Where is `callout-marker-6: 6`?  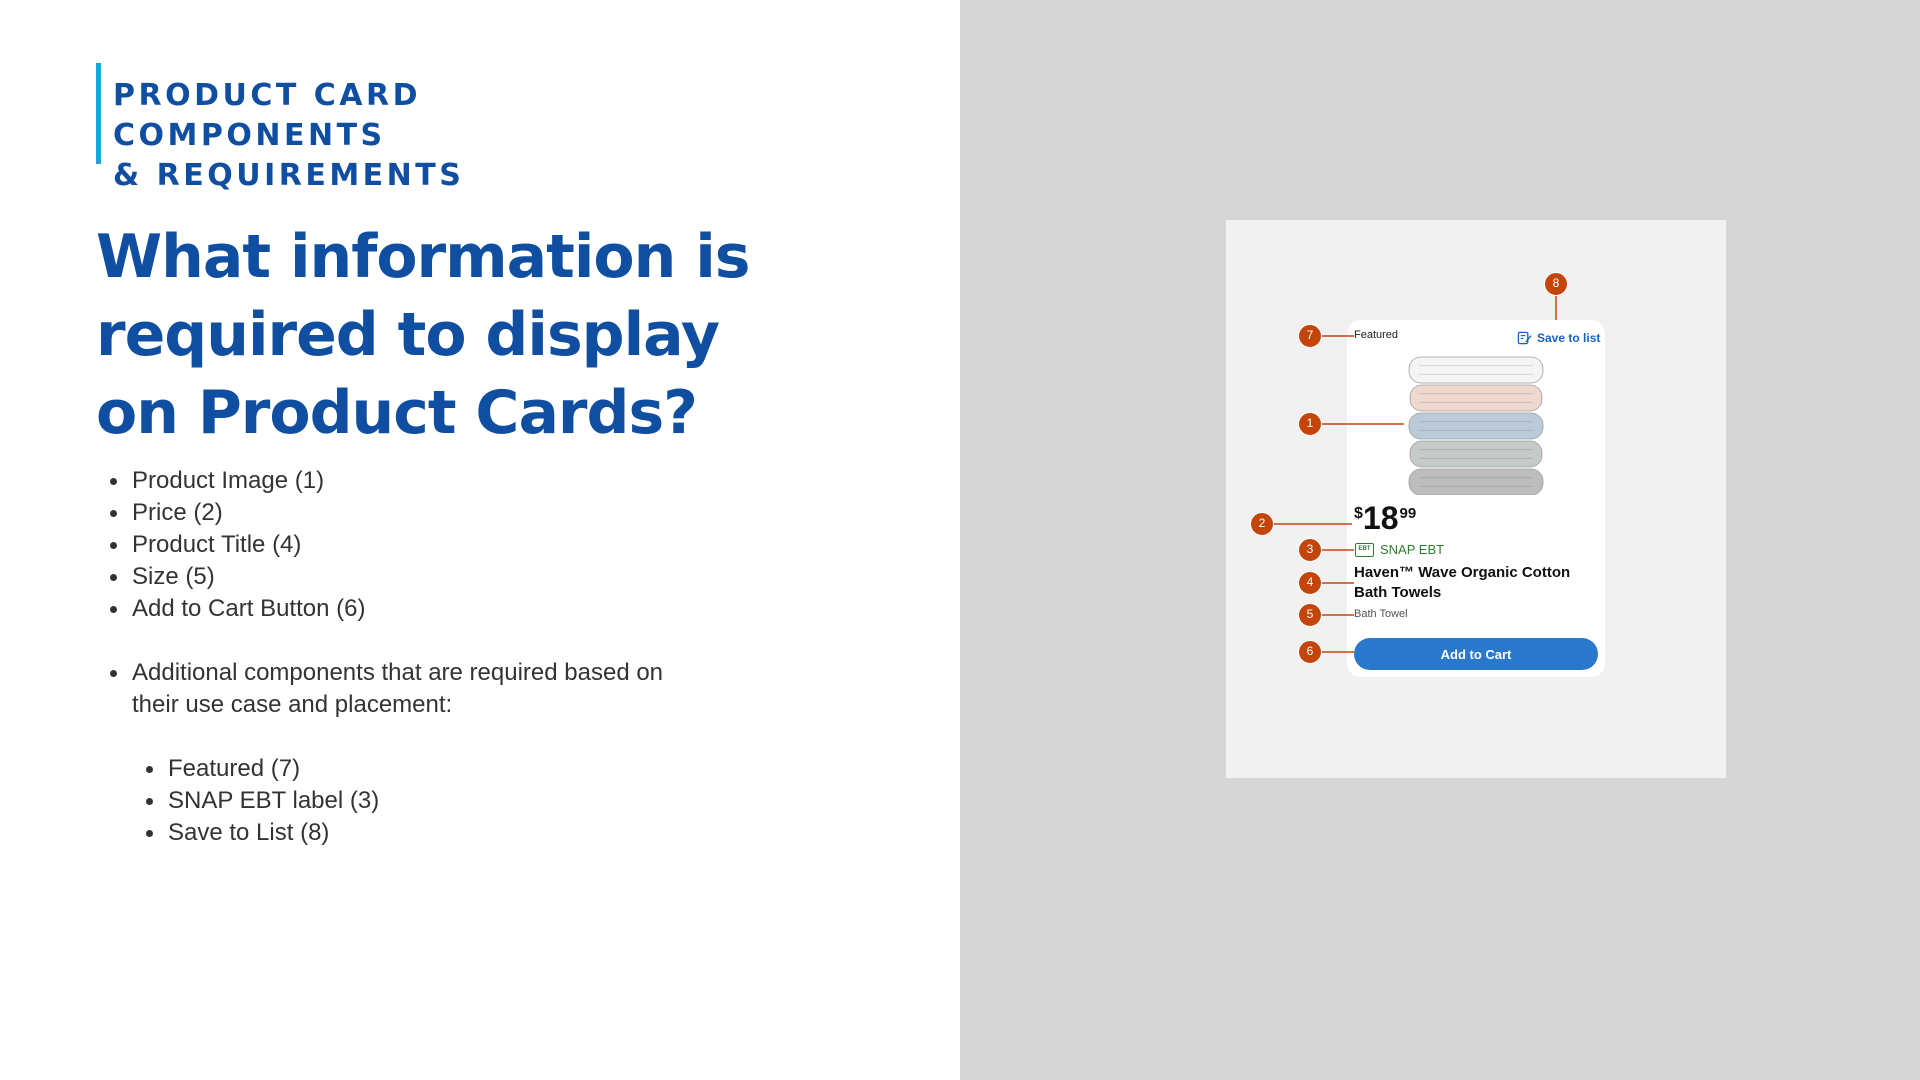 callout-marker-6: 6 is located at coordinates (1310, 652).